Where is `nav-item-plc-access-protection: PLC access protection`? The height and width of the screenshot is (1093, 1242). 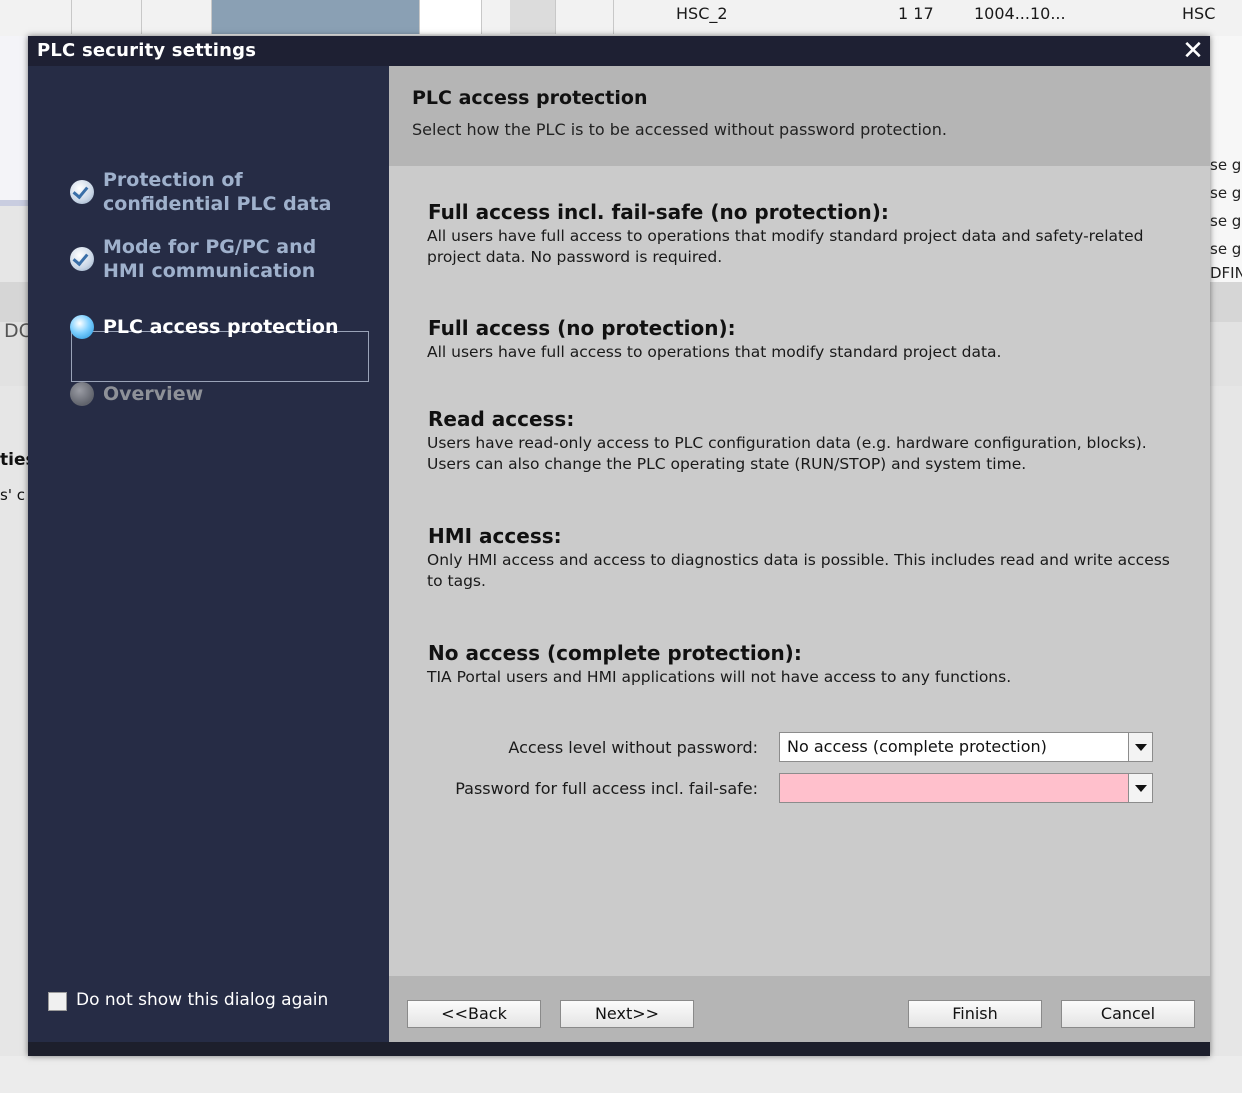
nav-item-plc-access-protection: PLC access protection is located at coordinates (220, 328).